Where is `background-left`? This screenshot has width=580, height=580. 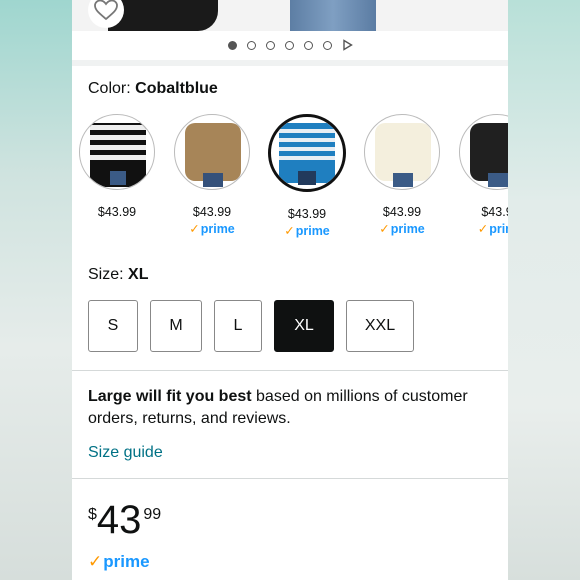 background-left is located at coordinates (36, 290).